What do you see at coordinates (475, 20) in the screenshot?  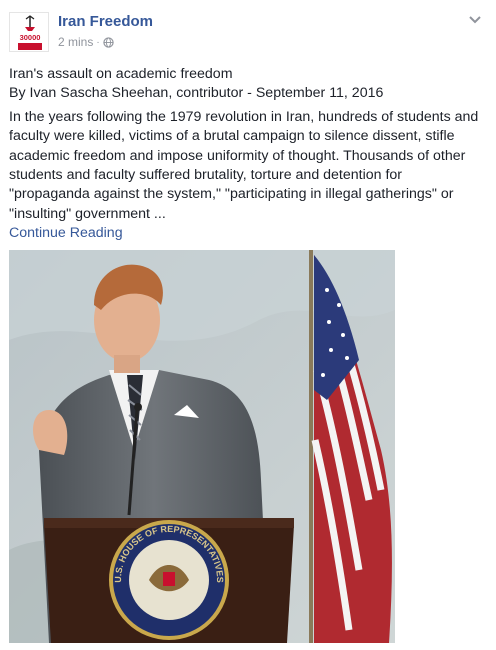 I see `chevron-down-icon` at bounding box center [475, 20].